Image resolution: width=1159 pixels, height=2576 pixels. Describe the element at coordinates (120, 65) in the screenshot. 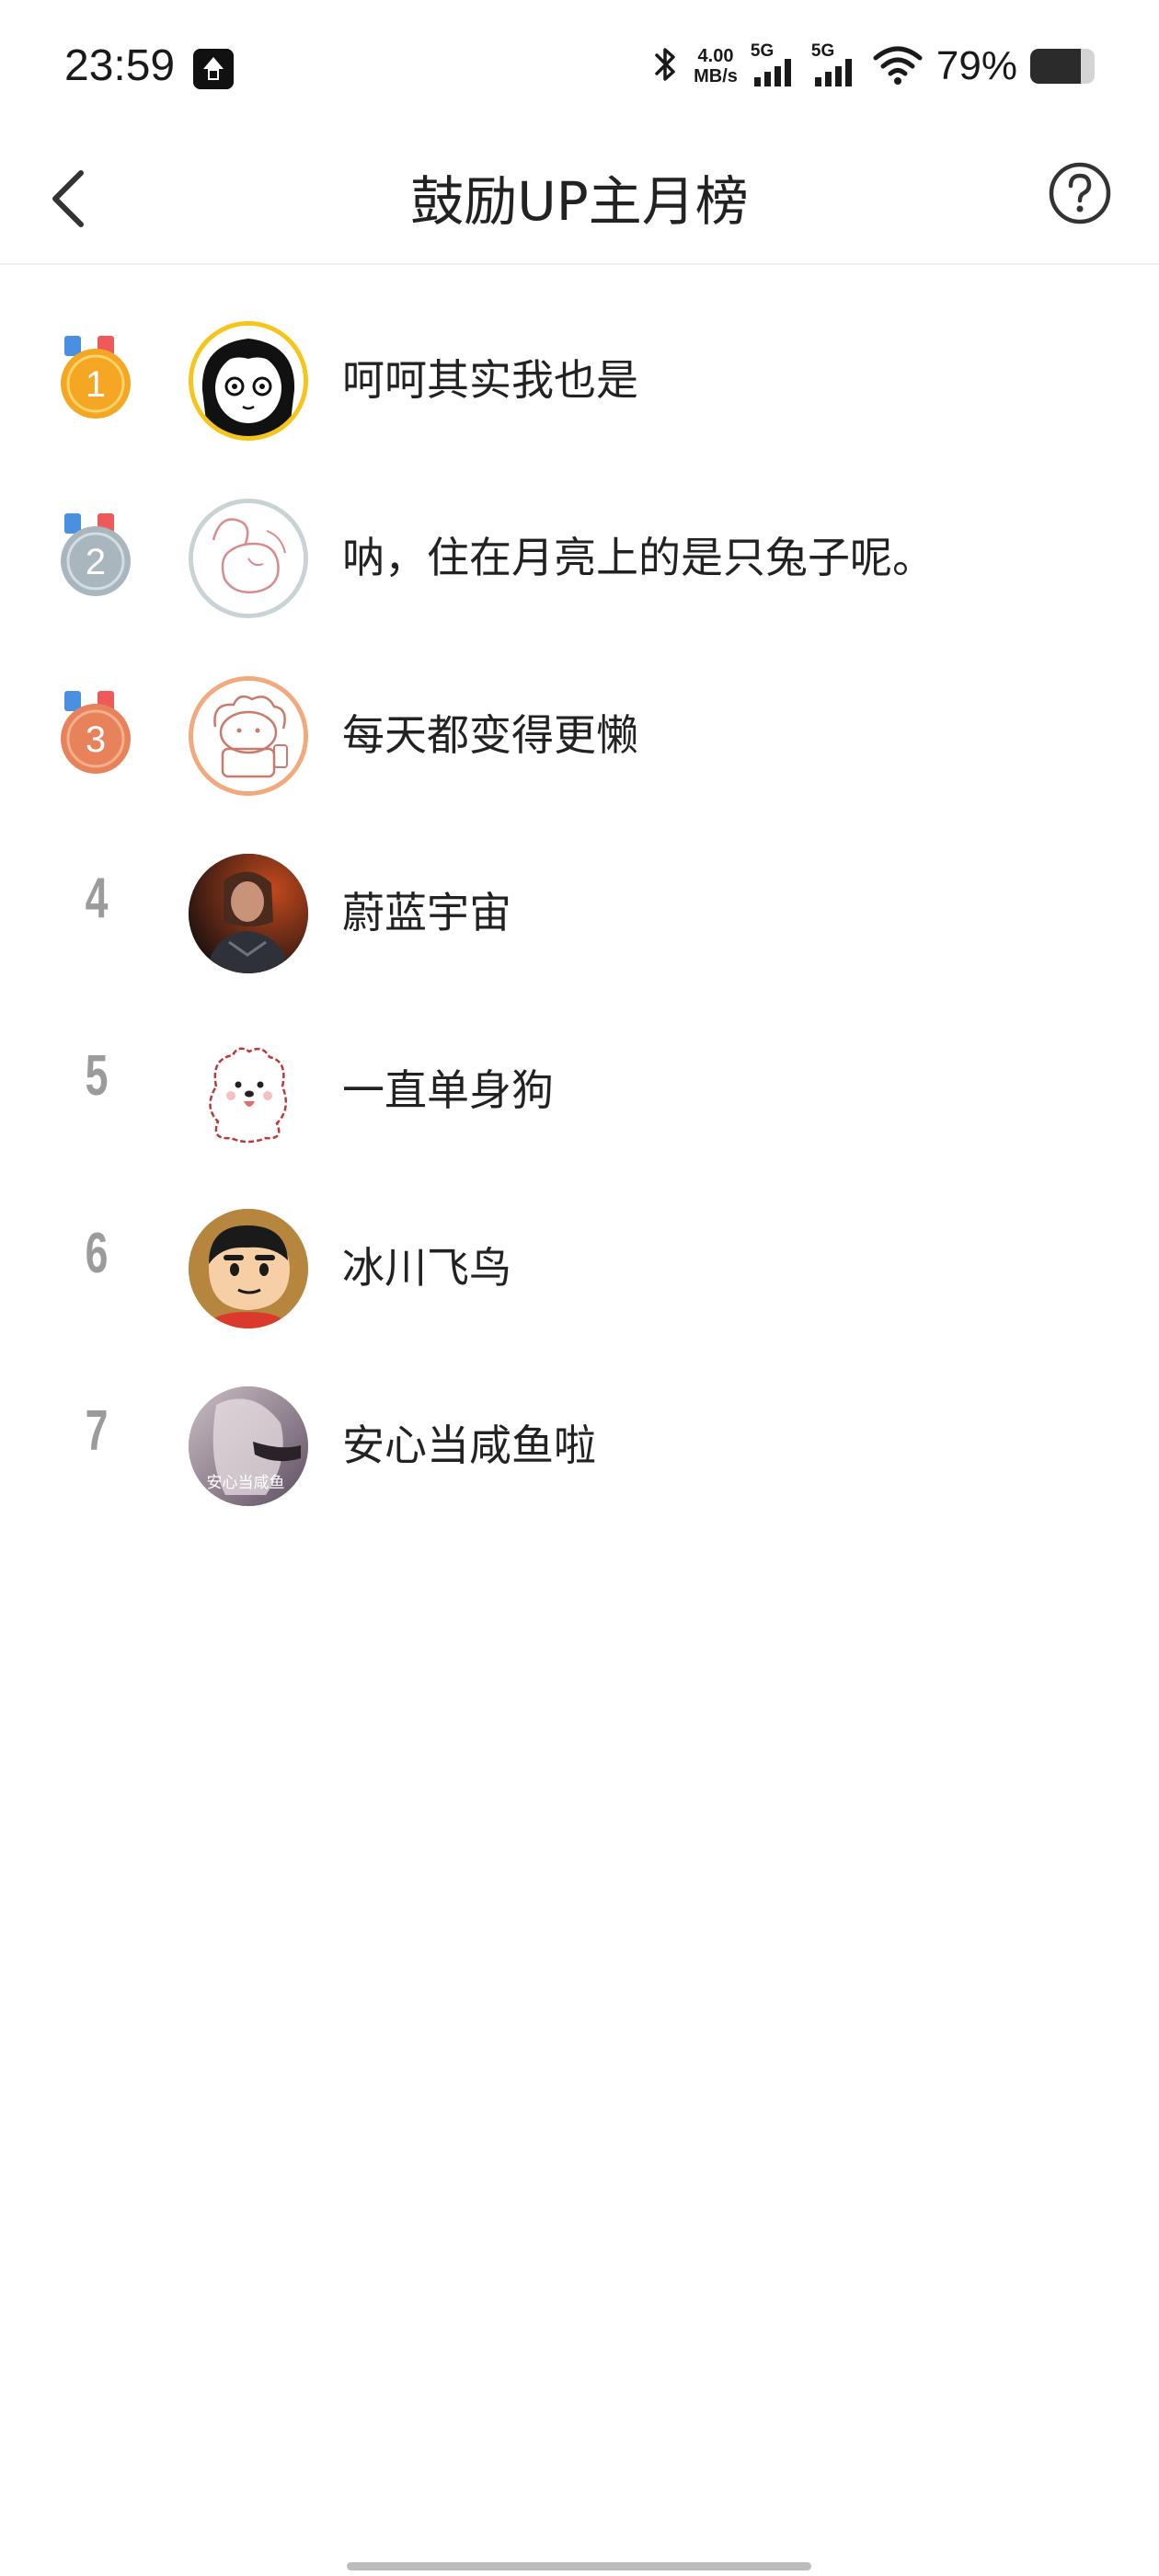

I see `status-time: 23:59` at that location.